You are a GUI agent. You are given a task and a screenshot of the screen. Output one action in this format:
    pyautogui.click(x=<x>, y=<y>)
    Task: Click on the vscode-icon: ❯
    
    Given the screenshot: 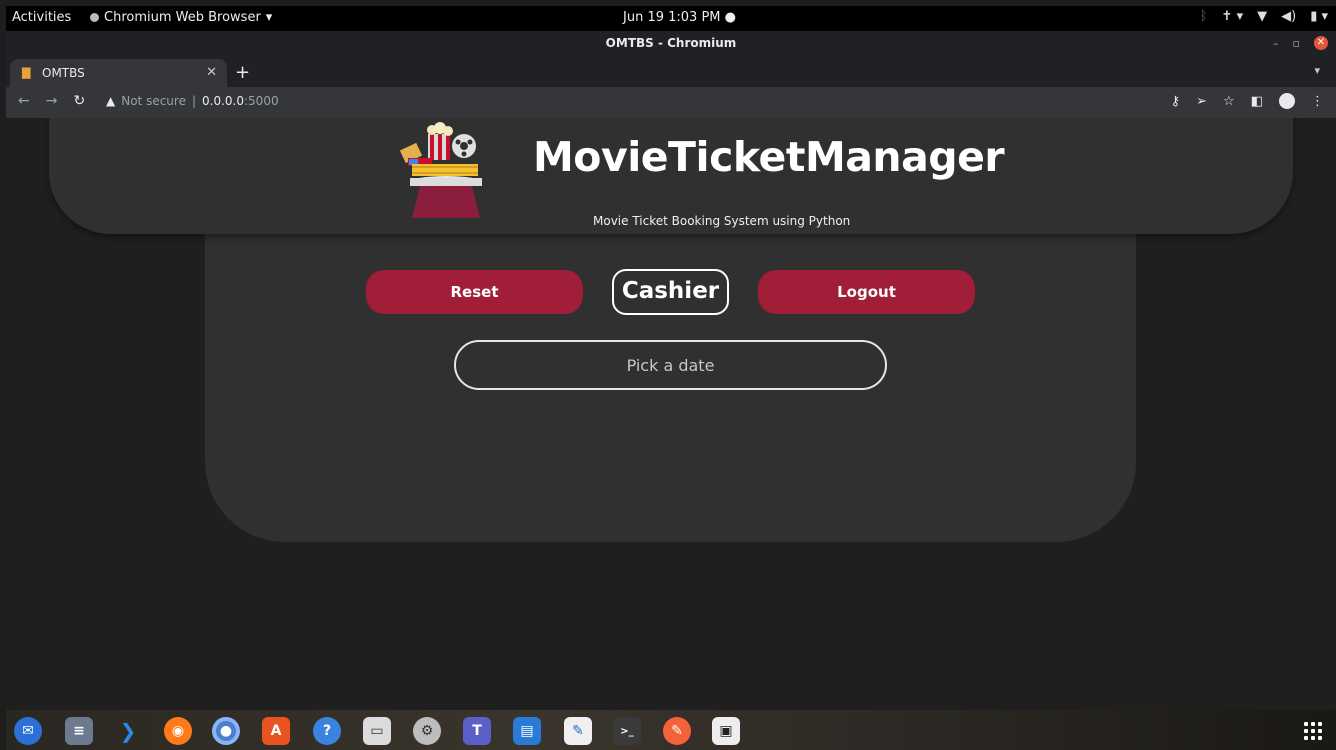 What is the action you would take?
    pyautogui.click(x=128, y=731)
    